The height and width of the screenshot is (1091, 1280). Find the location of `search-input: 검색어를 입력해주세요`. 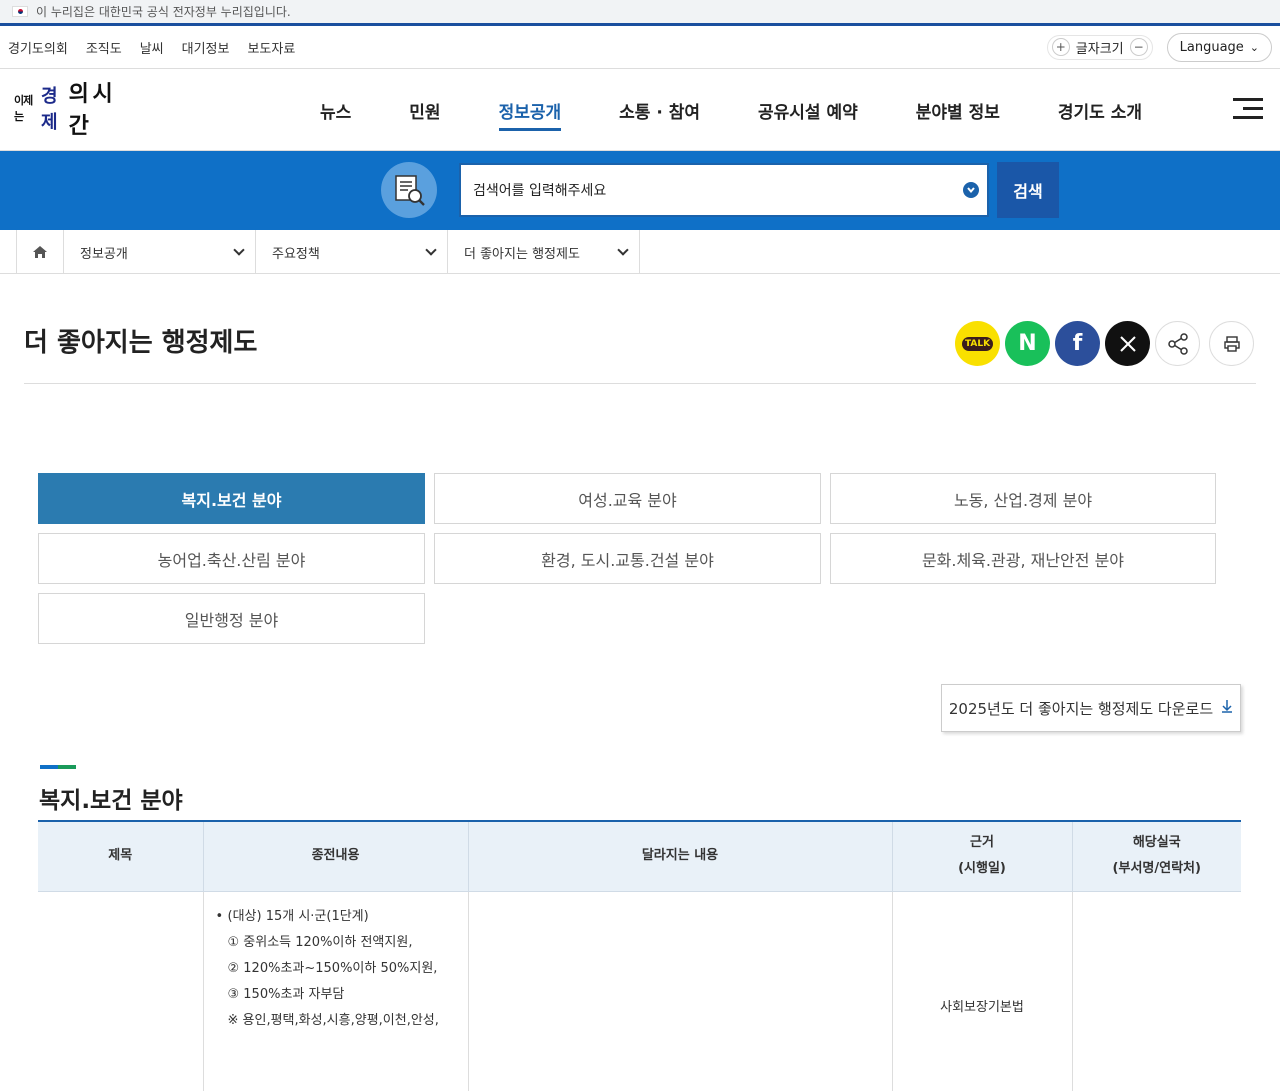

search-input: 검색어를 입력해주세요 is located at coordinates (724, 190).